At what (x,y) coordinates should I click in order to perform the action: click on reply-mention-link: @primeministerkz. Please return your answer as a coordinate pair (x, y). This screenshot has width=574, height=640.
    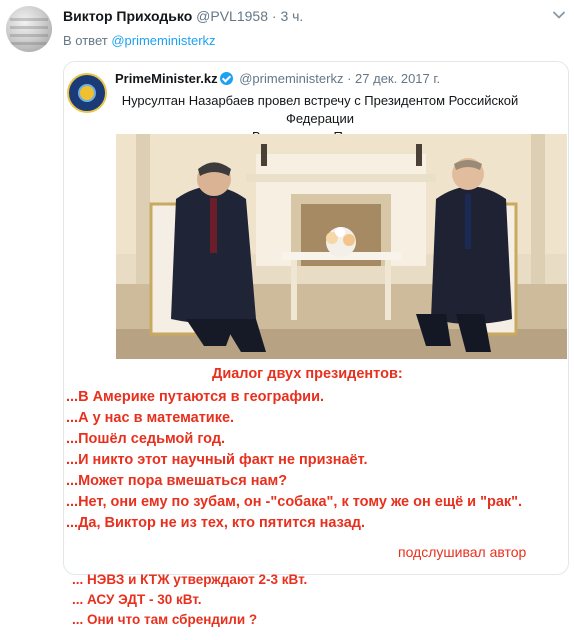
    Looking at the image, I should click on (163, 40).